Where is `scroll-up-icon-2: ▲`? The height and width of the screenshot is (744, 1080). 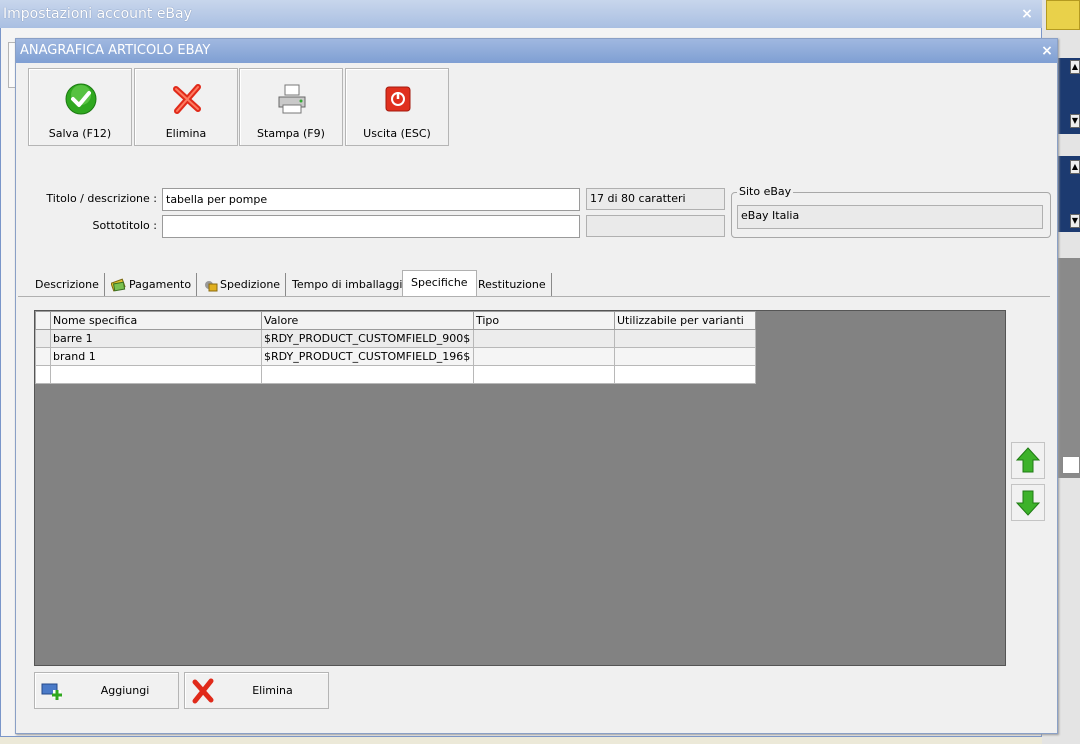 scroll-up-icon-2: ▲ is located at coordinates (1075, 167).